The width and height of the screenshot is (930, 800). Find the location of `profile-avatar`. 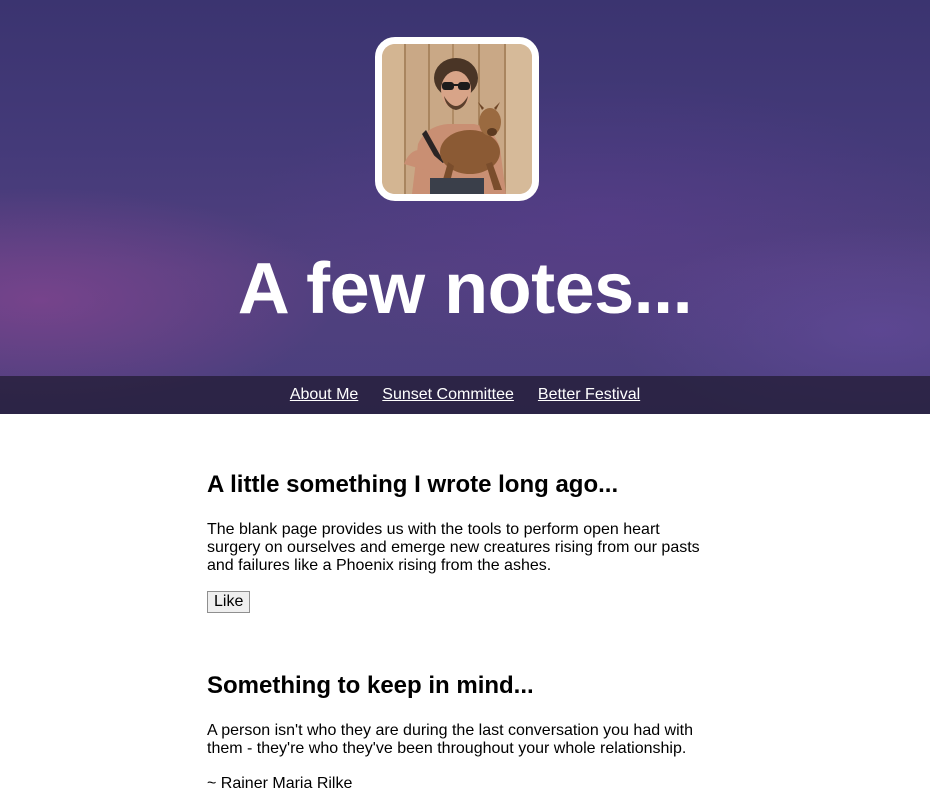

profile-avatar is located at coordinates (457, 119).